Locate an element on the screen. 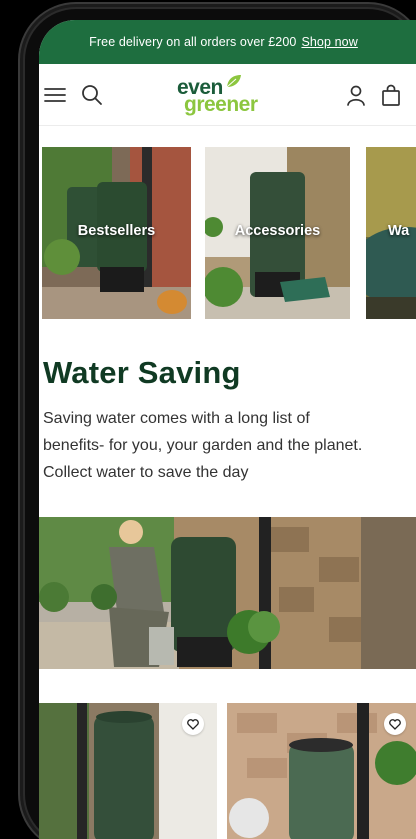 This screenshot has height=839, width=416. category-label: Accessories is located at coordinates (277, 231).